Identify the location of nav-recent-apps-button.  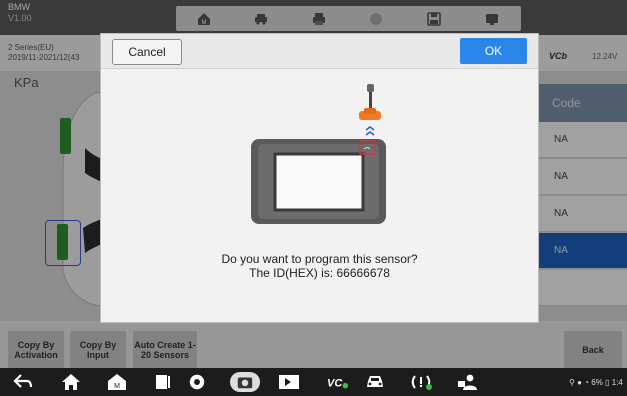
(163, 382).